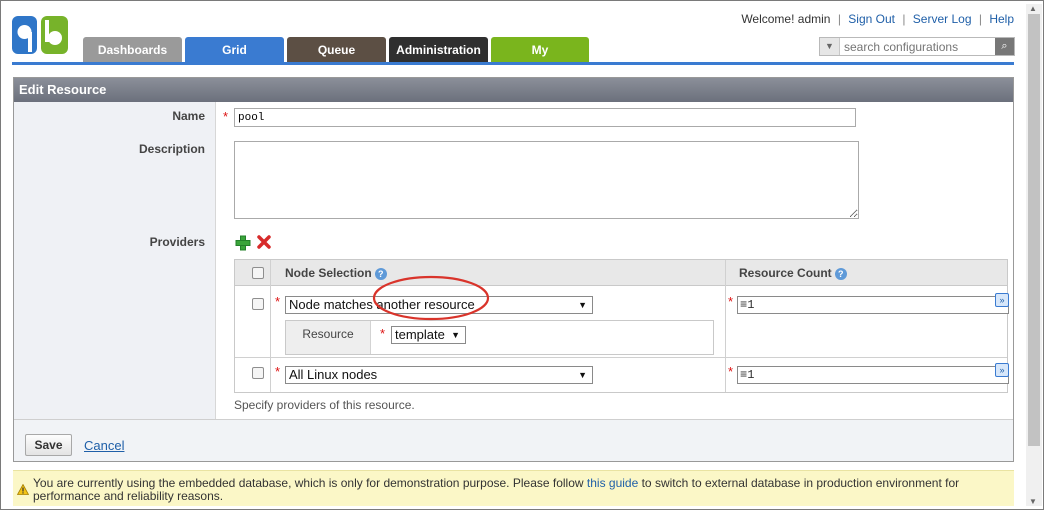 Image resolution: width=1044 pixels, height=510 pixels. What do you see at coordinates (871, 19) in the screenshot?
I see `sign-out-link: Sign Out` at bounding box center [871, 19].